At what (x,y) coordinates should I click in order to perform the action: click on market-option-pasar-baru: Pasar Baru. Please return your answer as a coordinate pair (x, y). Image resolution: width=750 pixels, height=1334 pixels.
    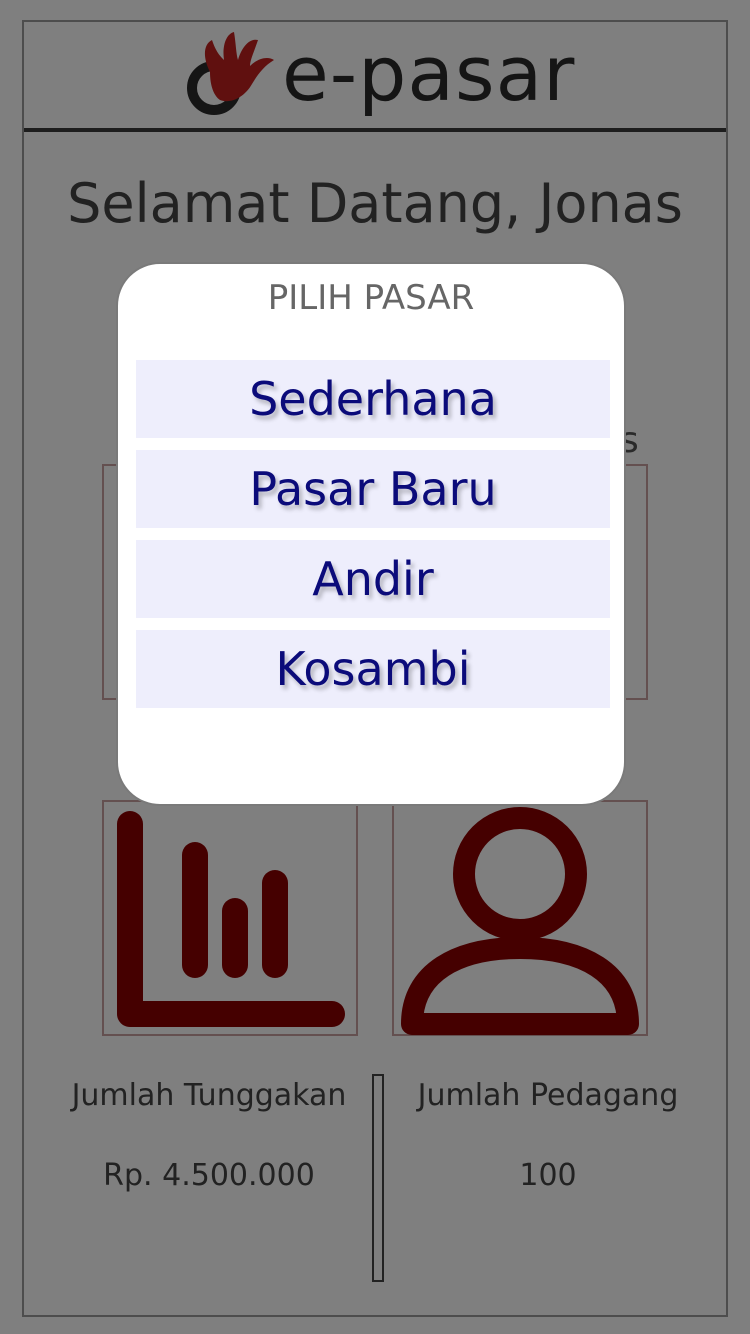
    Looking at the image, I should click on (373, 489).